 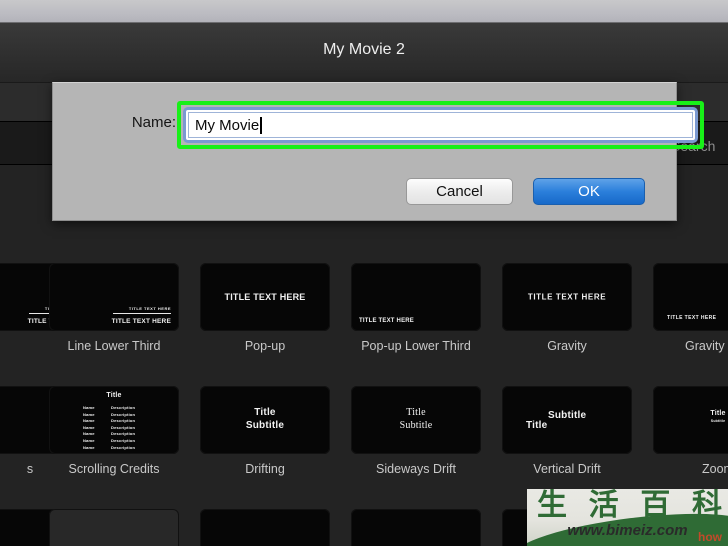 What do you see at coordinates (364, 49) in the screenshot?
I see `dialog-title: My Movie 2` at bounding box center [364, 49].